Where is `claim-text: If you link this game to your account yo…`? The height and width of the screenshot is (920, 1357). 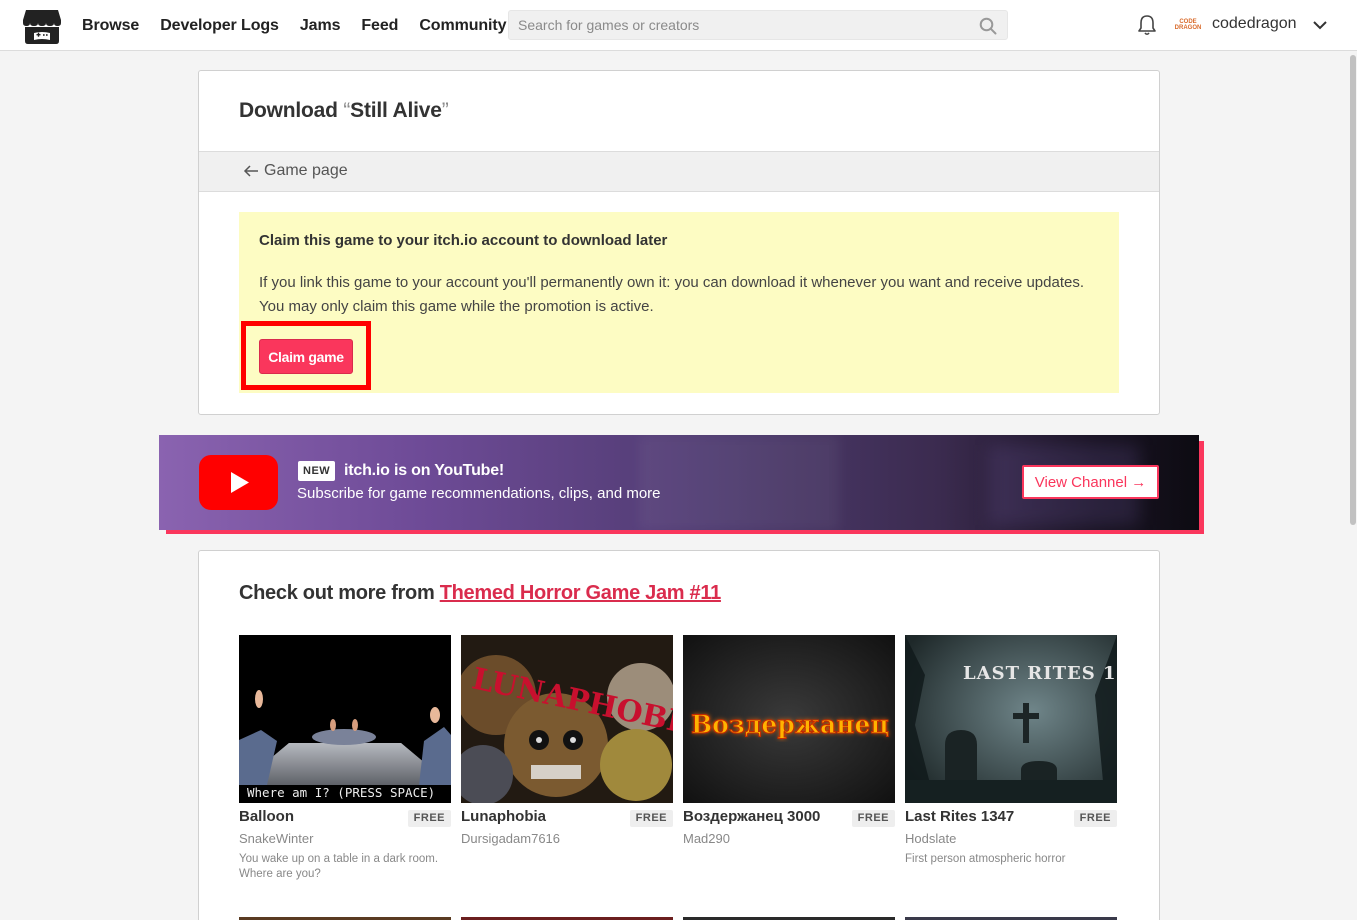
claim-text: If you link this game to your account yo… is located at coordinates (671, 294).